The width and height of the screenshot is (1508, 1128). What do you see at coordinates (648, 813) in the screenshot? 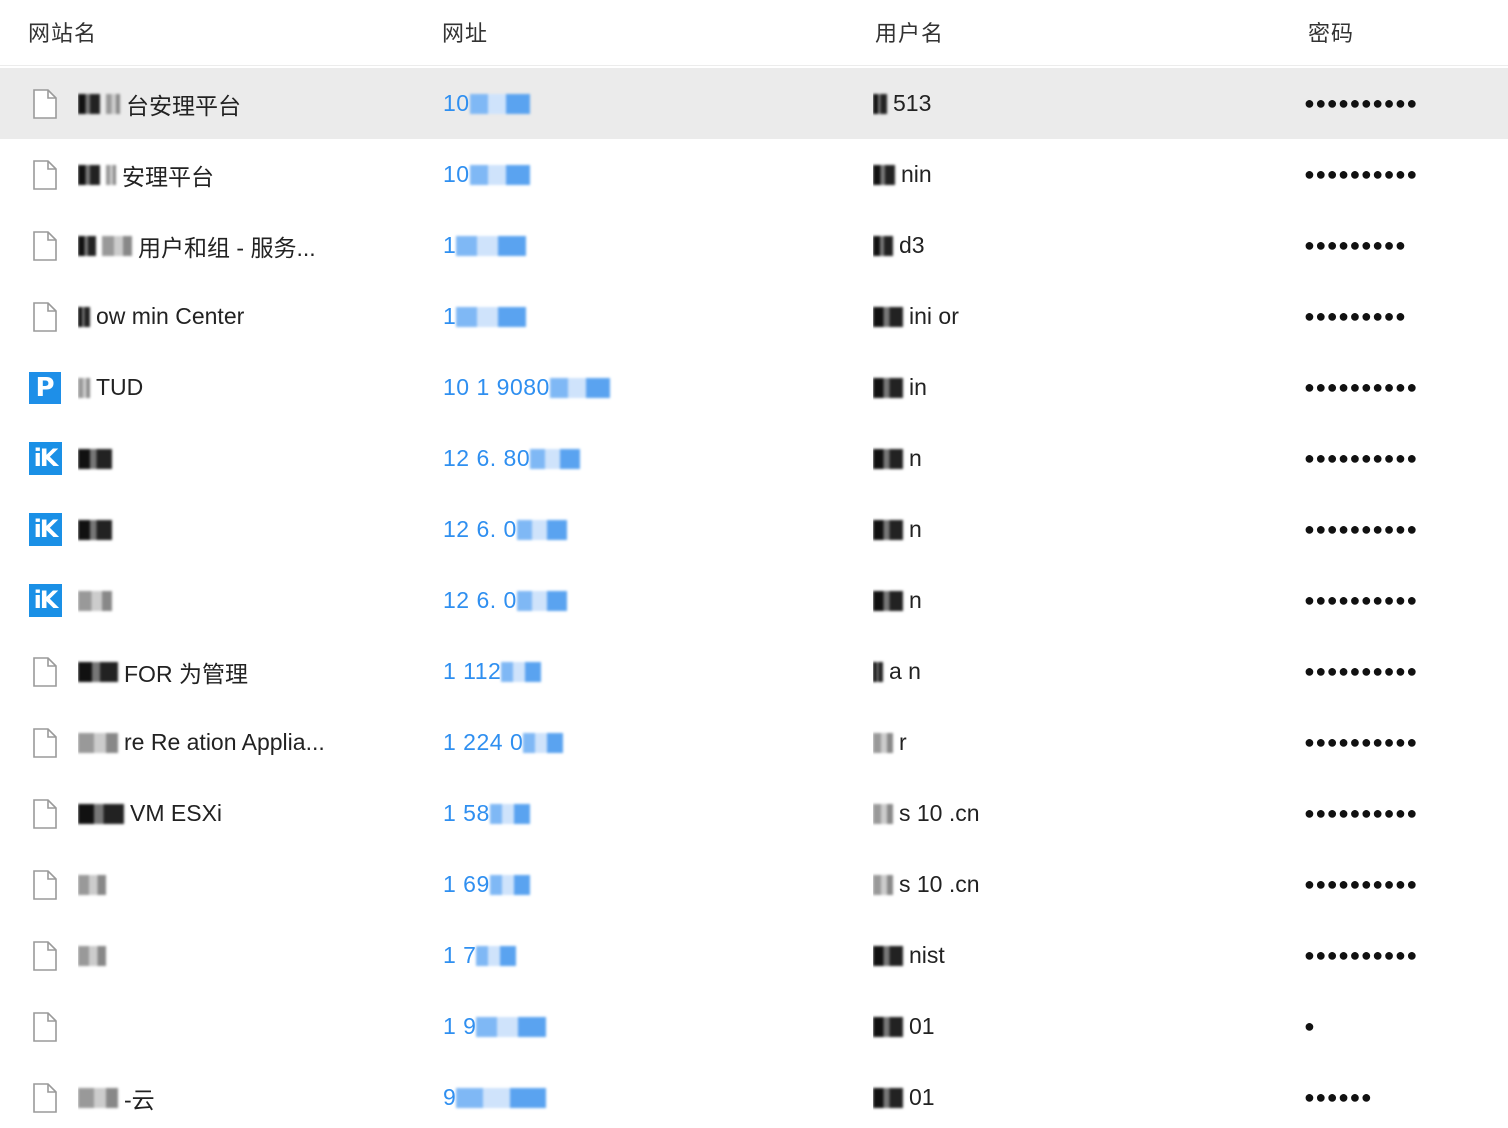
I see `url-cell: 1 58` at bounding box center [648, 813].